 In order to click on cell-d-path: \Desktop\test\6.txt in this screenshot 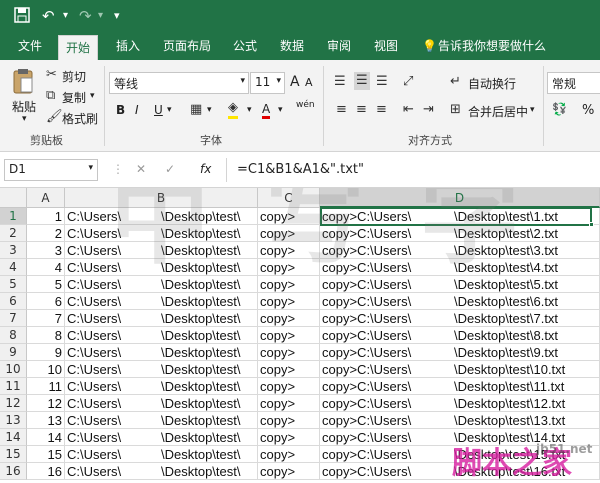, I will do `click(526, 301)`.